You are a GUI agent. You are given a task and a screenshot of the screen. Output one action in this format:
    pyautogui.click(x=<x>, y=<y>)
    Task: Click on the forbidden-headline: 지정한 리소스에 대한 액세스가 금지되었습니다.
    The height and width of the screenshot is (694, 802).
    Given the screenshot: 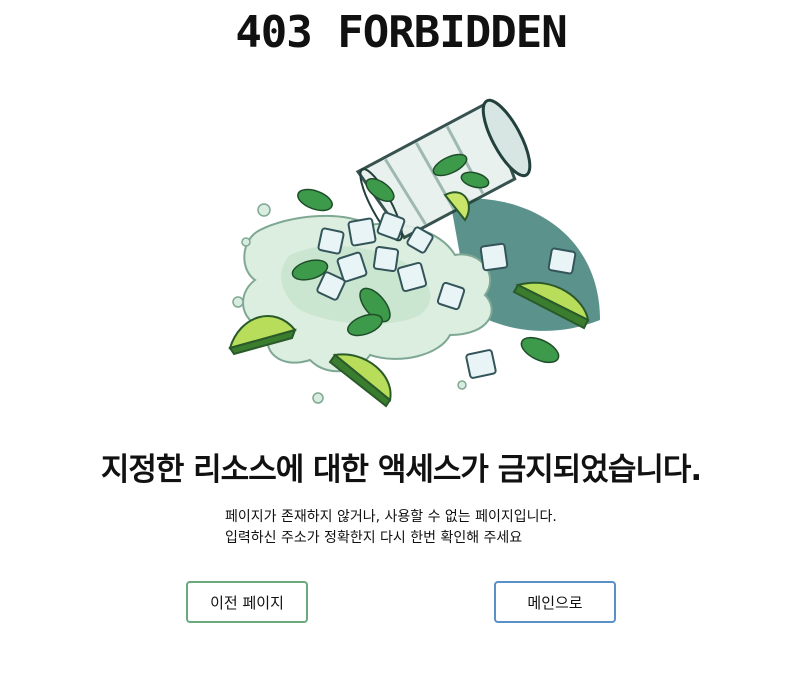 What is the action you would take?
    pyautogui.click(x=401, y=470)
    